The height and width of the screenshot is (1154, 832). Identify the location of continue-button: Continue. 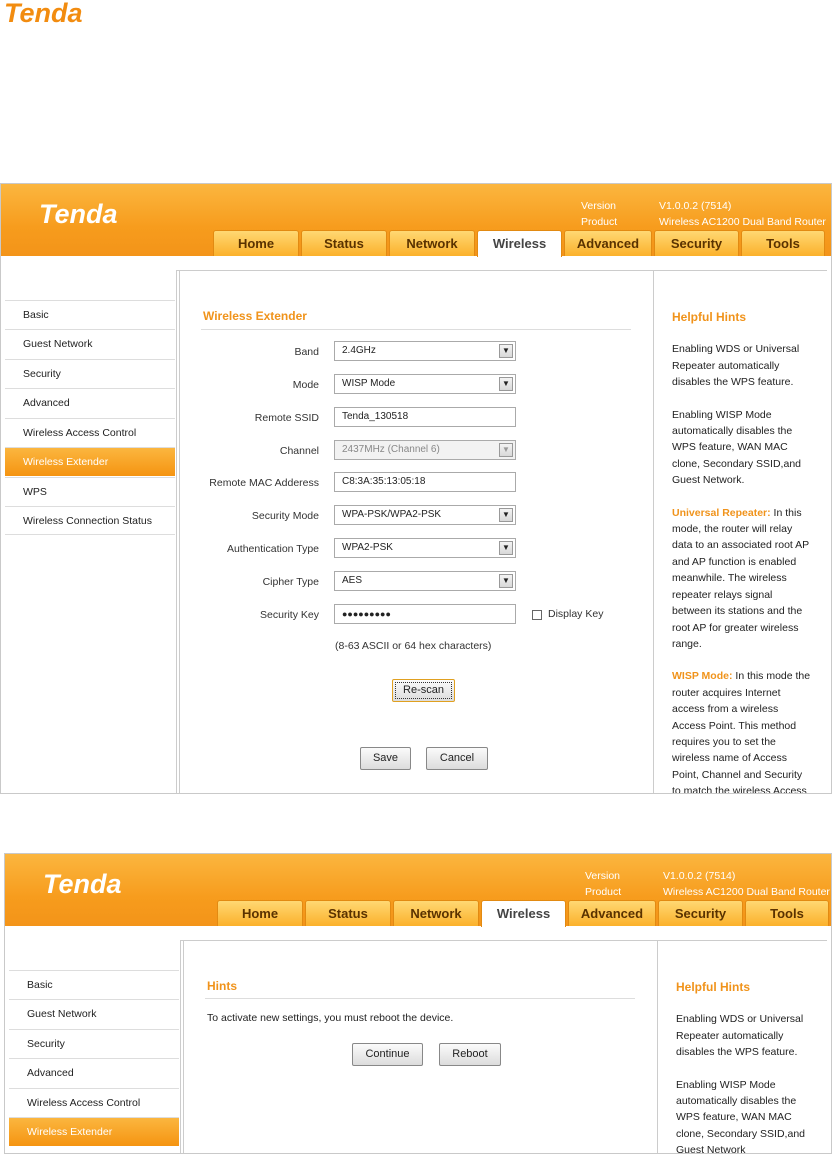
(387, 1054).